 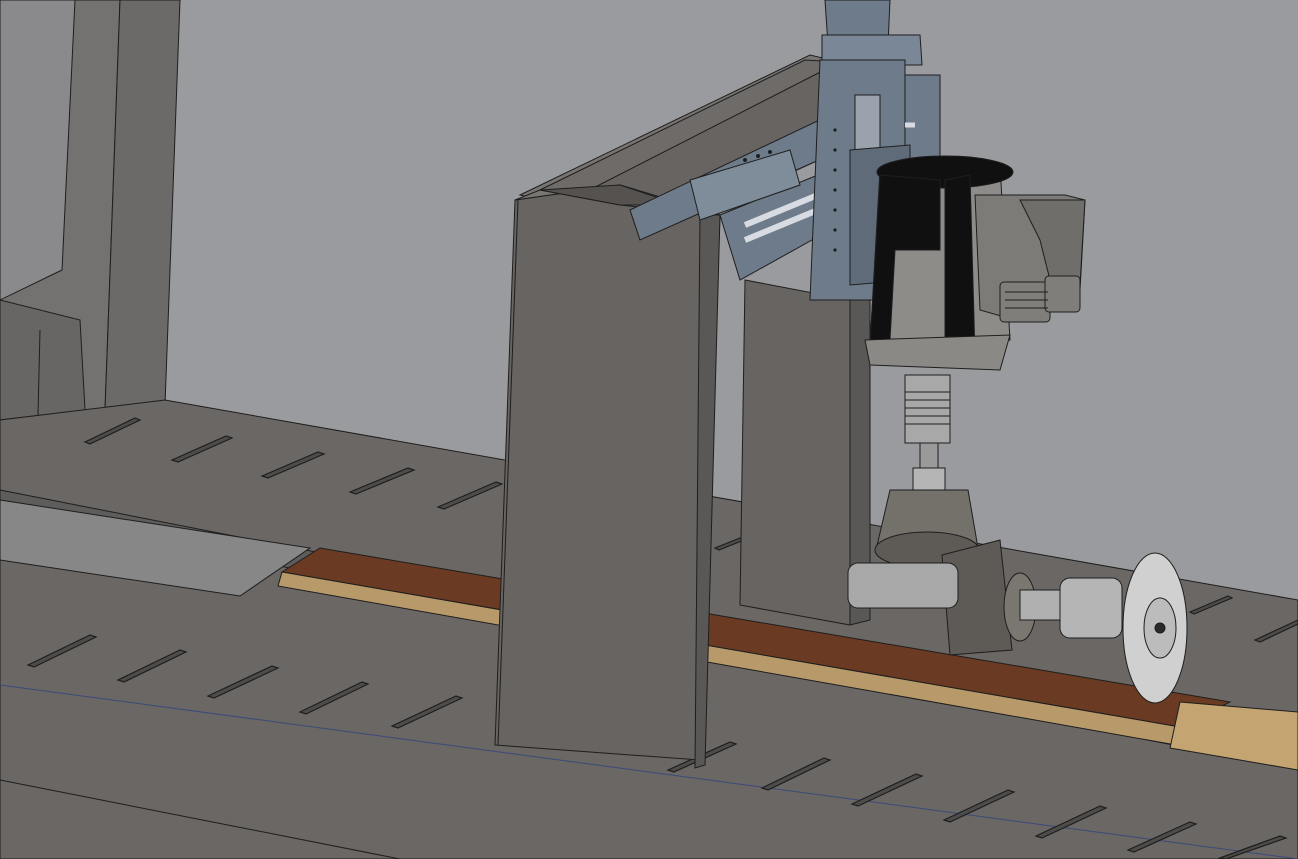 What do you see at coordinates (607, 476) in the screenshot?
I see `gantry-frame` at bounding box center [607, 476].